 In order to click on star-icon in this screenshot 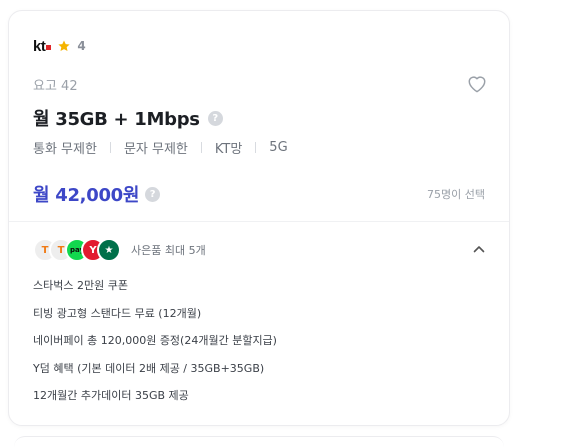, I will do `click(64, 46)`.